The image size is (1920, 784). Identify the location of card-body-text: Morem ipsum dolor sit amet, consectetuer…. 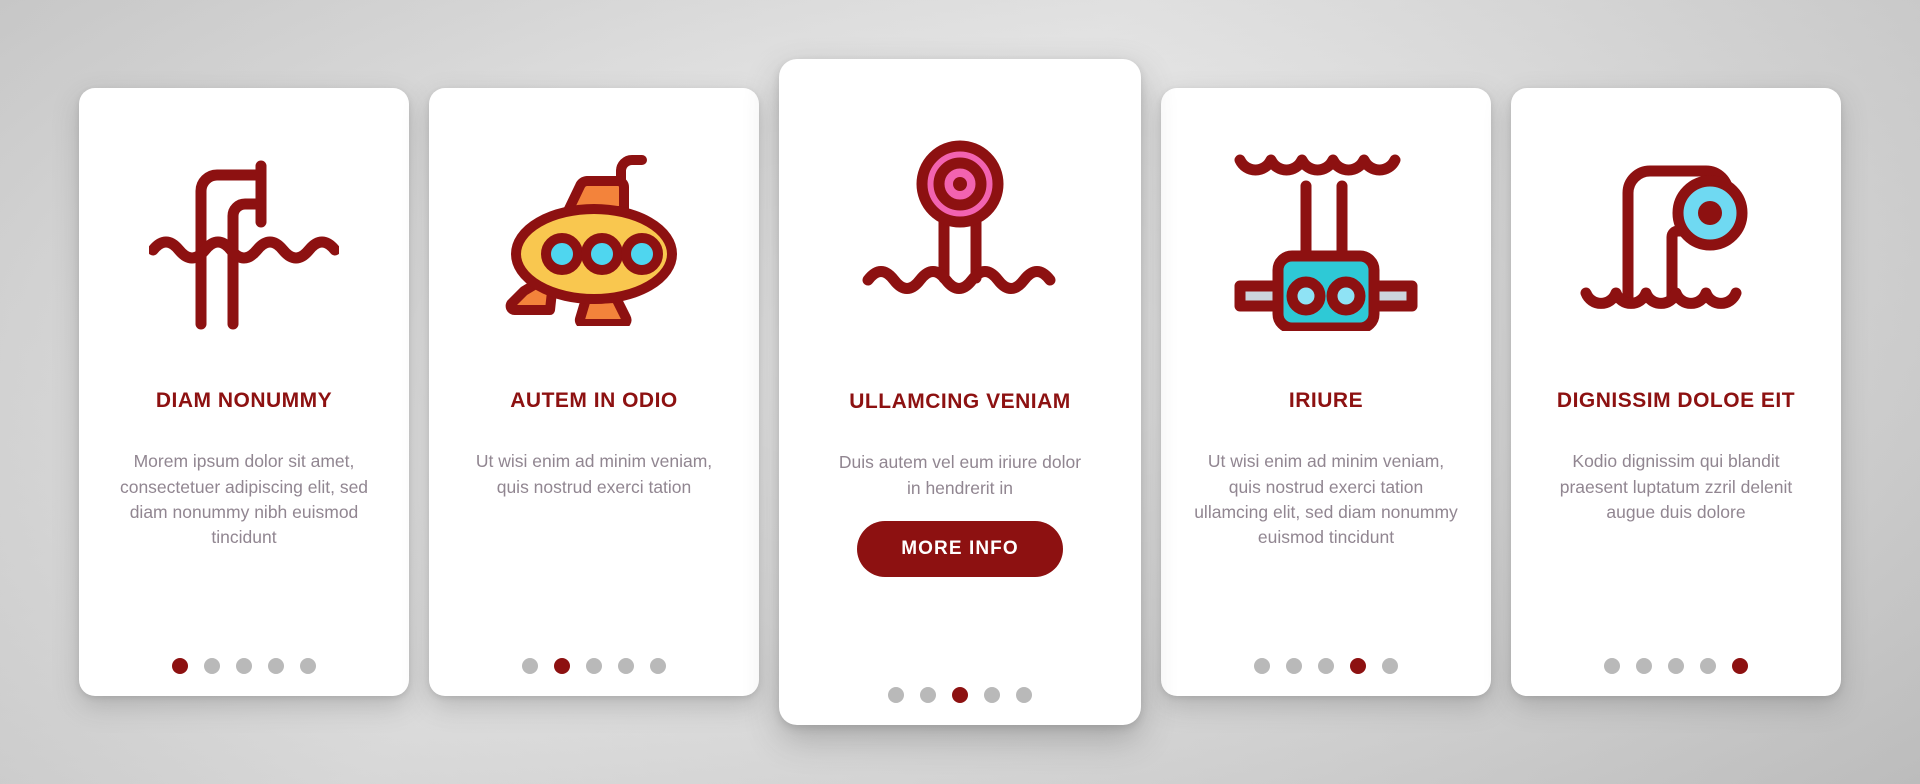
(244, 499).